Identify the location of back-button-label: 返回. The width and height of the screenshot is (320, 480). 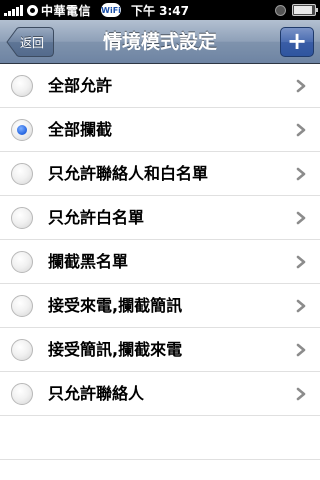
(32, 43).